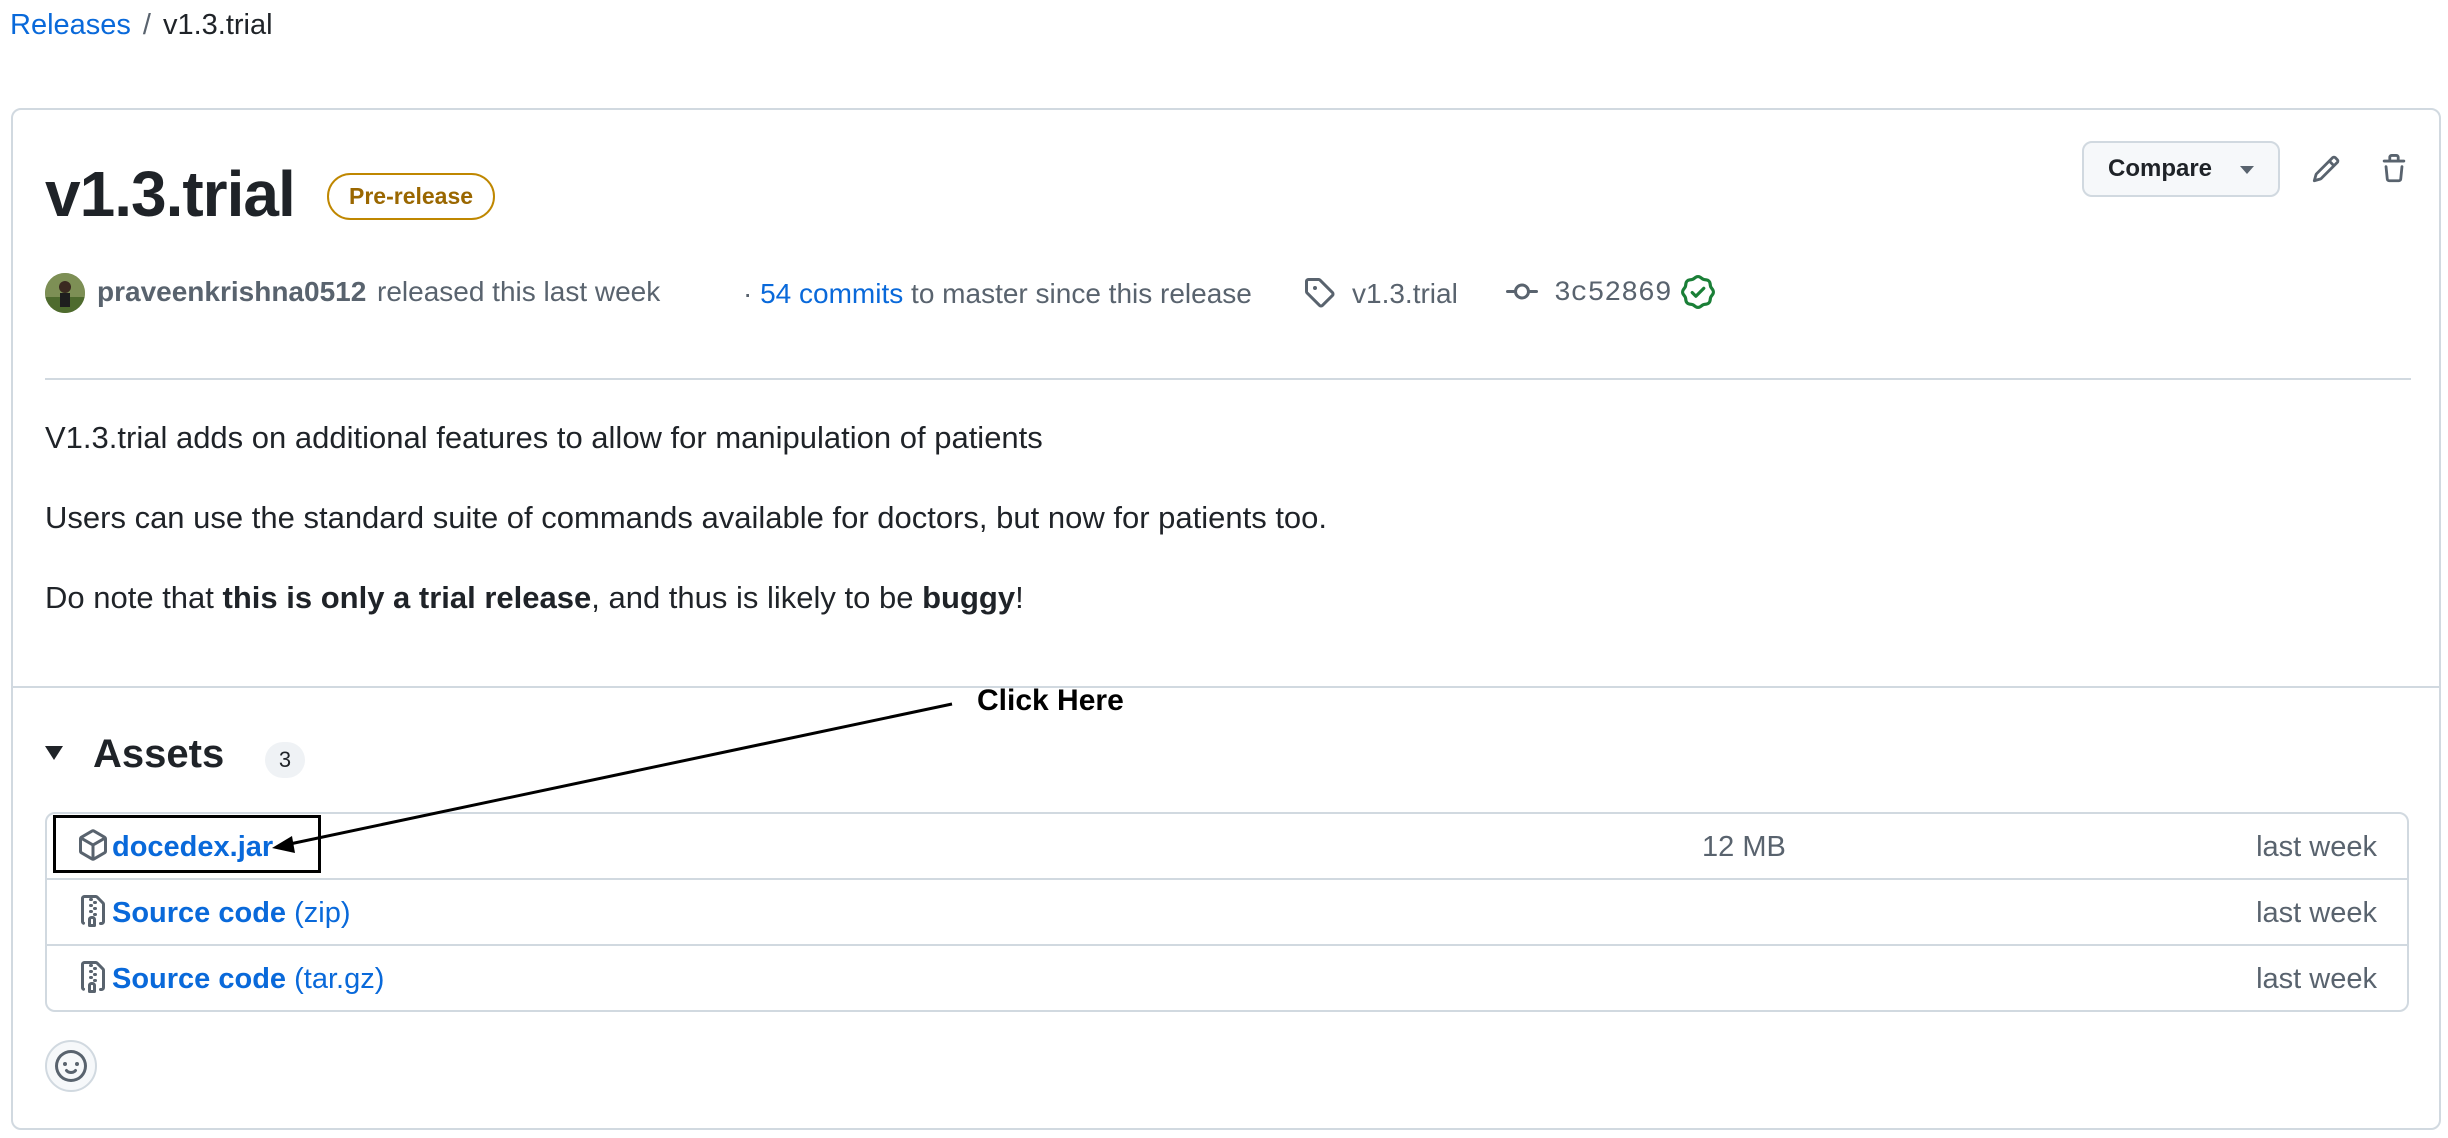  What do you see at coordinates (217, 25) in the screenshot?
I see `breadcrumb-current: v1.3.trial` at bounding box center [217, 25].